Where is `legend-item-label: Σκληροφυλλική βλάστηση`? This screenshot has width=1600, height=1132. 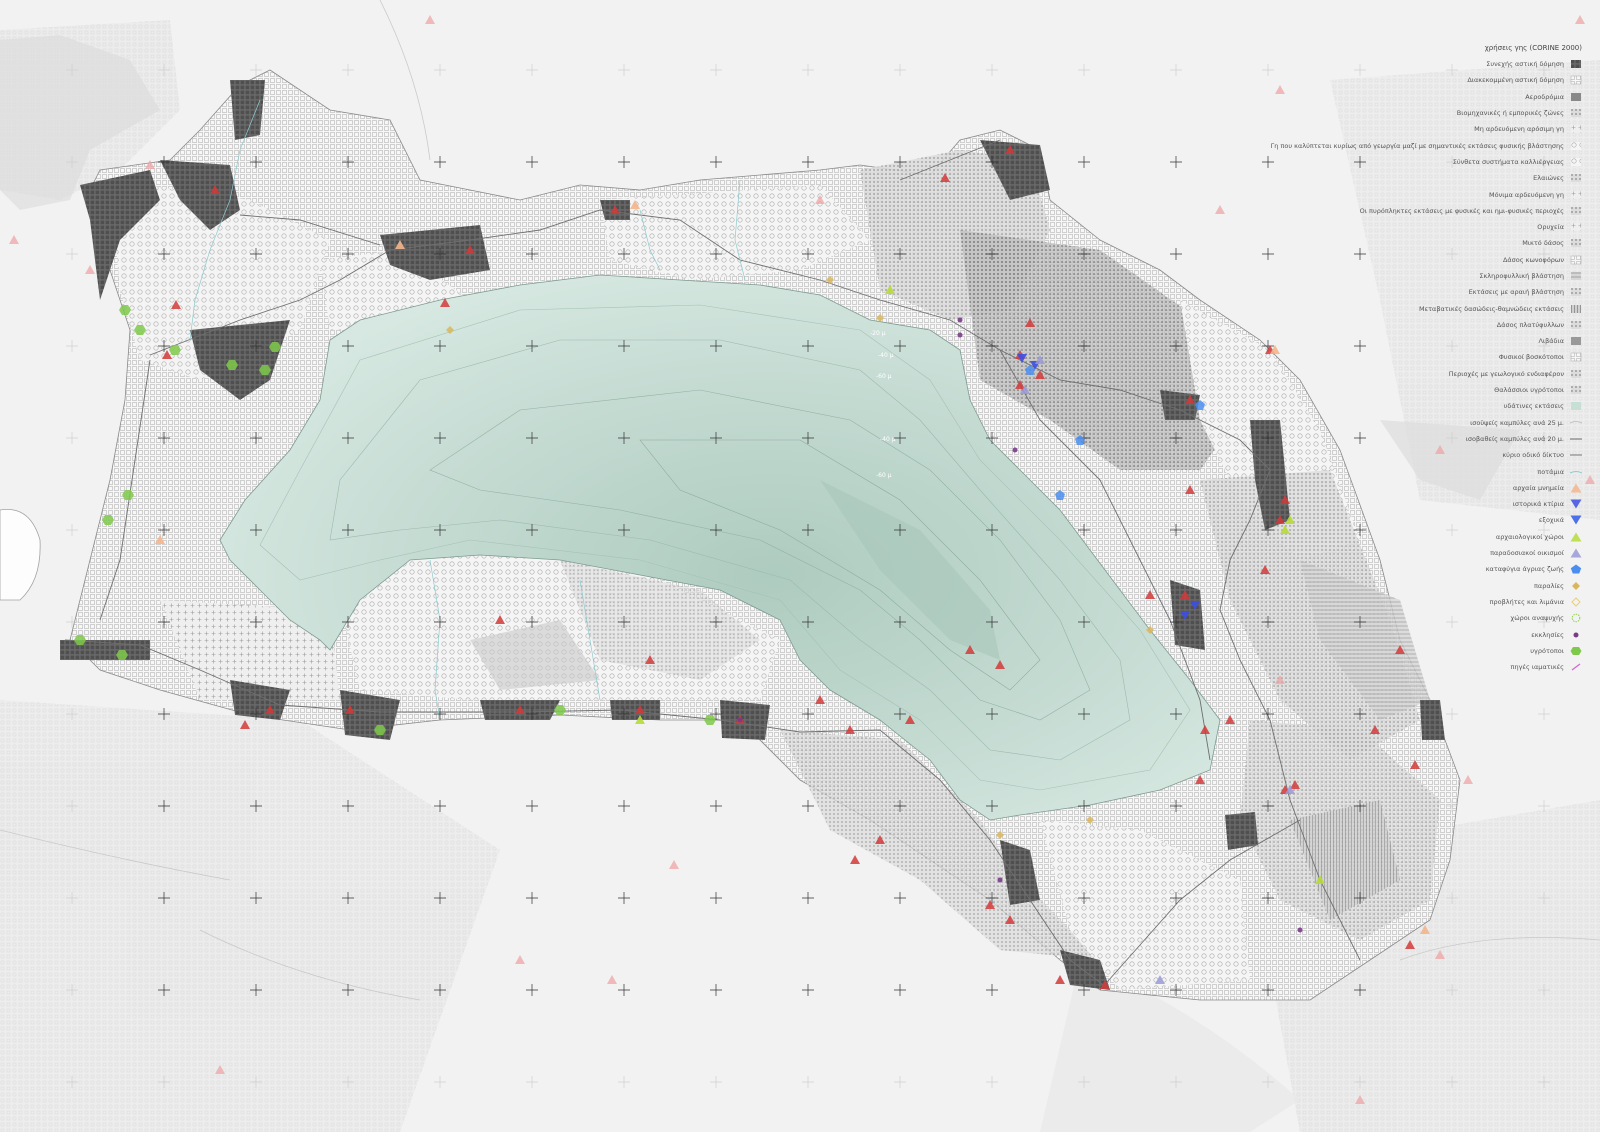 legend-item-label: Σκληροφυλλική βλάστηση is located at coordinates (1521, 276).